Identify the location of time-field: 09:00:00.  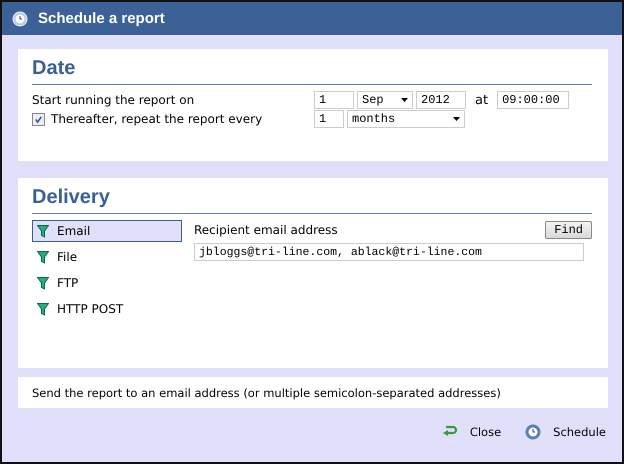
(533, 100).